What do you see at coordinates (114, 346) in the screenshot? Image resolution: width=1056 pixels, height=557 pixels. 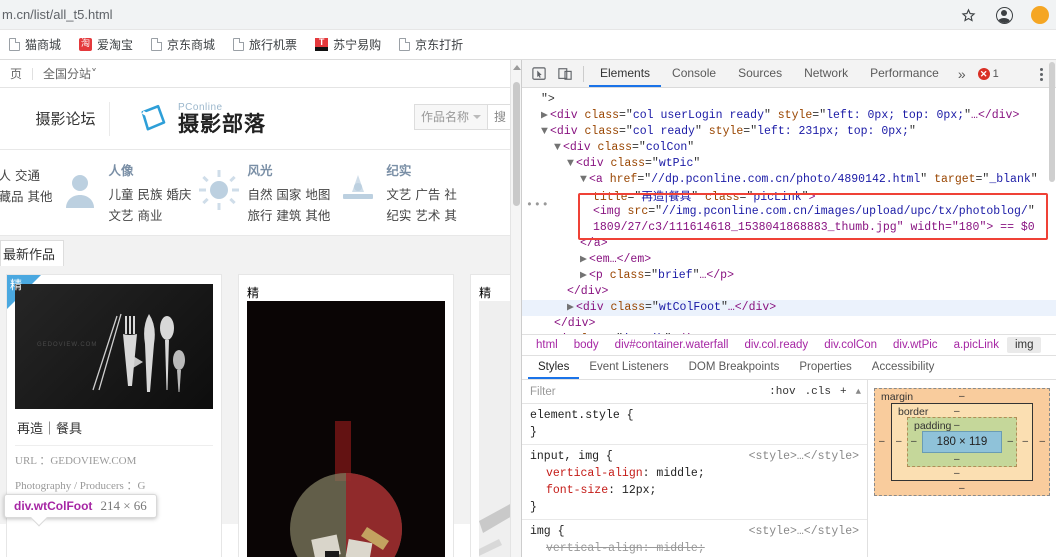 I see `photo-thumbnail: GEDOVIEW.COM` at bounding box center [114, 346].